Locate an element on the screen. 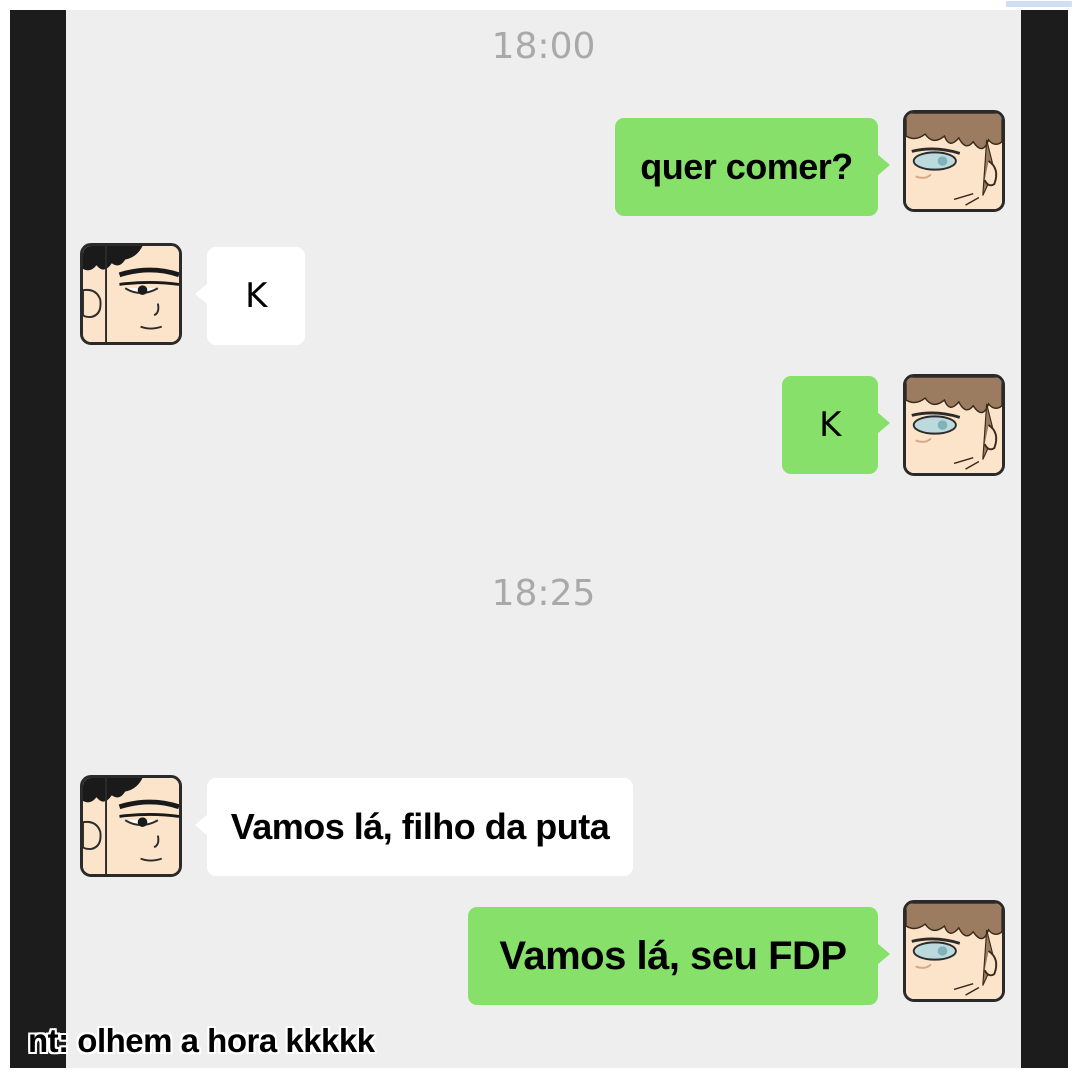  message-bubble-sent: Vamos lá, seu FDP is located at coordinates (679, 956).